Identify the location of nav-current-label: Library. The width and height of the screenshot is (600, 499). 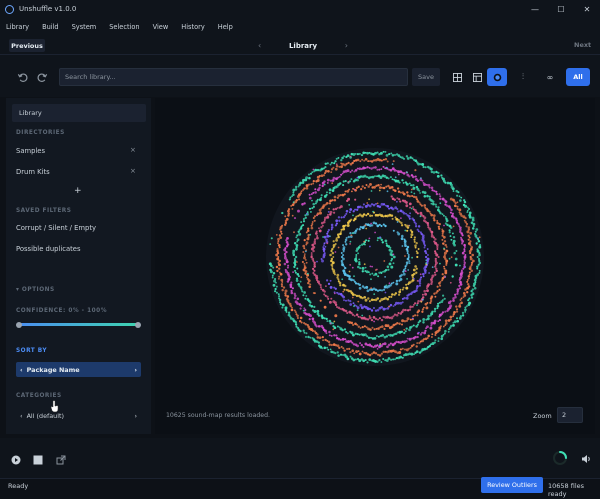
(303, 45).